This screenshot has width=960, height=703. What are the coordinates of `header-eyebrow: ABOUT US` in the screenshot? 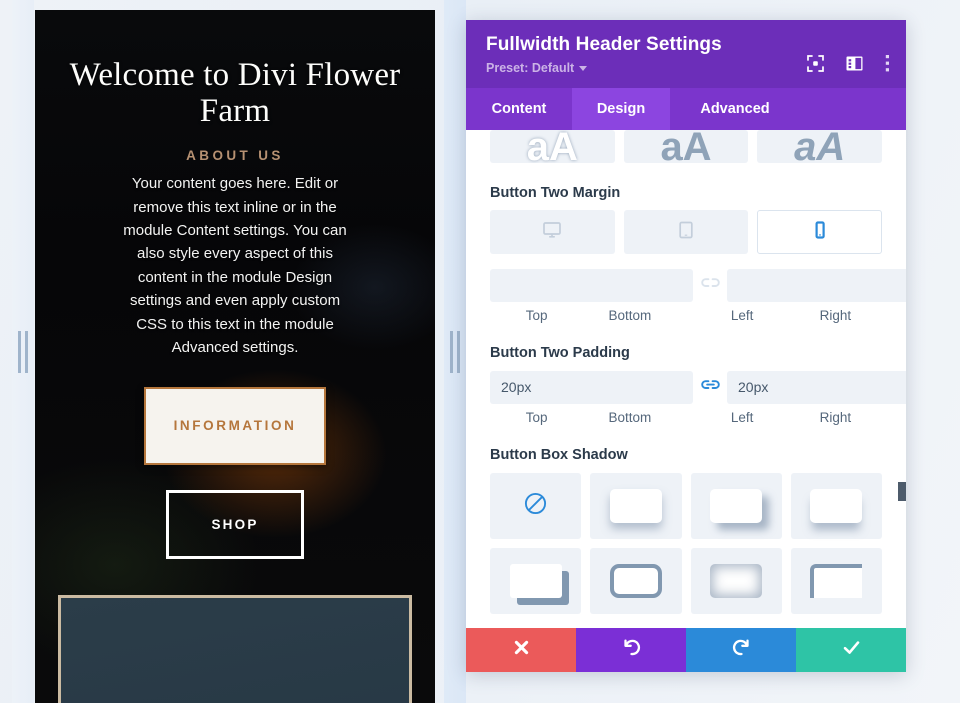 It's located at (235, 156).